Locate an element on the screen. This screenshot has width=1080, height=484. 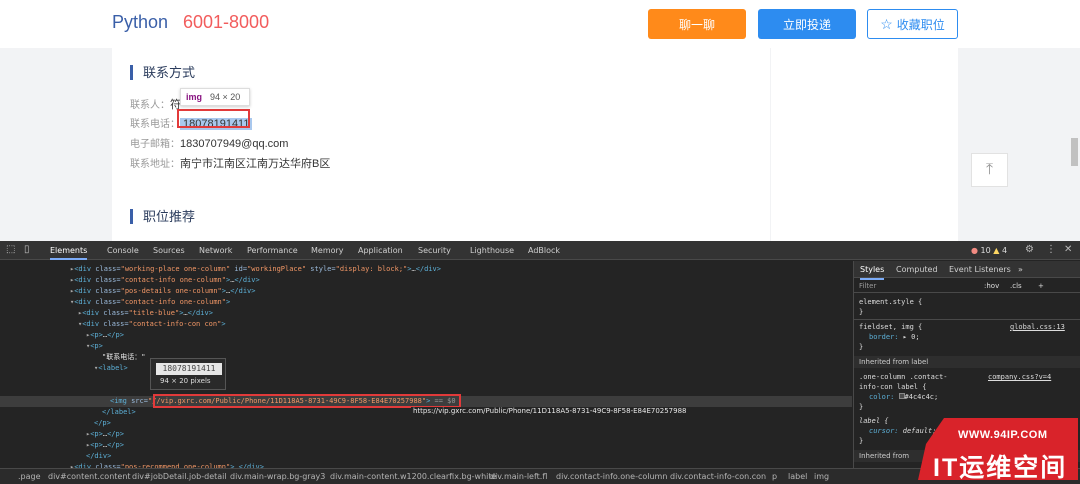
dom-node-title-blue: ▸<div class="title-blue">…</div> is located at coordinates (145, 313).